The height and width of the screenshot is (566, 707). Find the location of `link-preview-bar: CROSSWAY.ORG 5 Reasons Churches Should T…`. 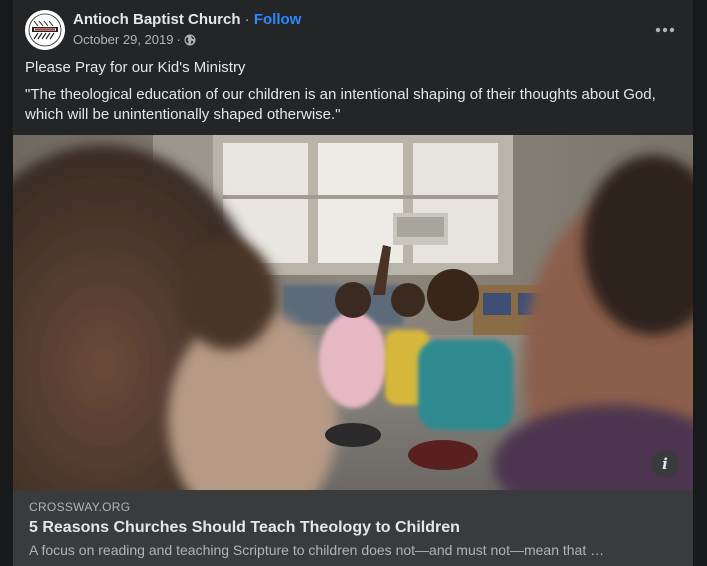

link-preview-bar: CROSSWAY.ORG 5 Reasons Churches Should T… is located at coordinates (353, 528).